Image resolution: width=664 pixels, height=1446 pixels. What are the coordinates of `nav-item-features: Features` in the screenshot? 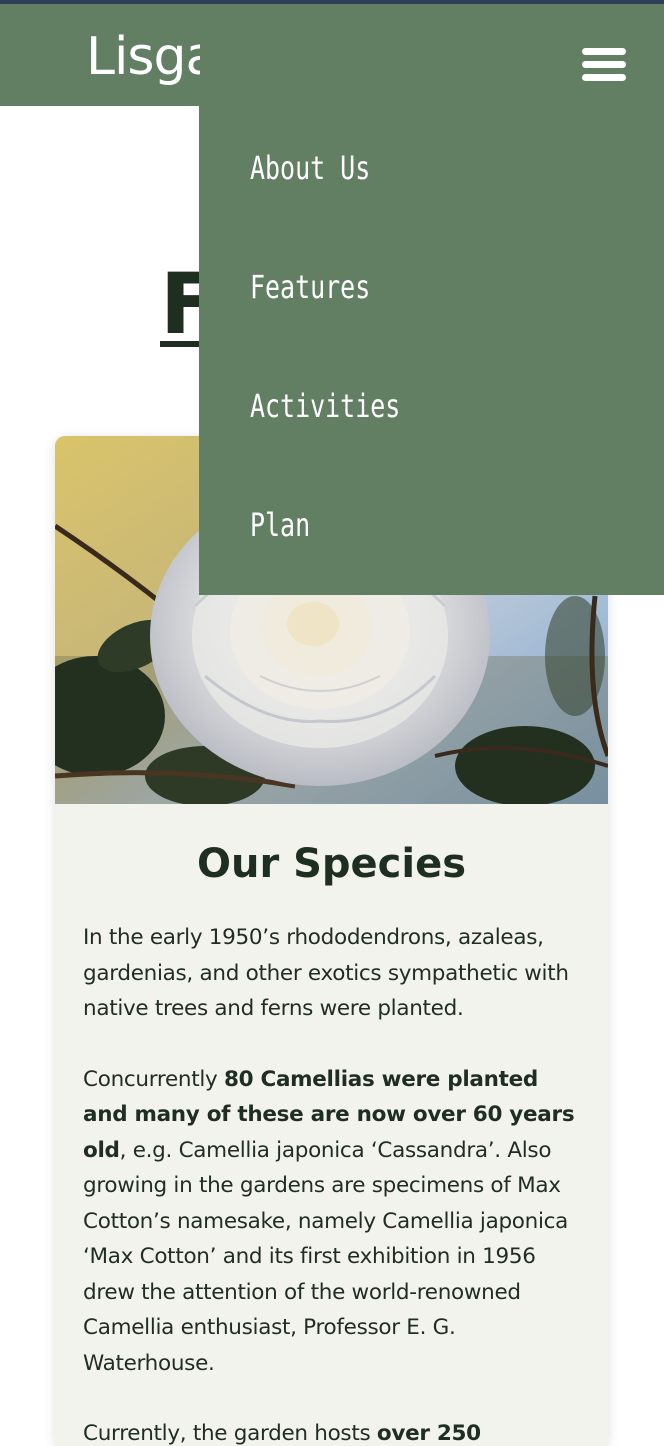 It's located at (310, 287).